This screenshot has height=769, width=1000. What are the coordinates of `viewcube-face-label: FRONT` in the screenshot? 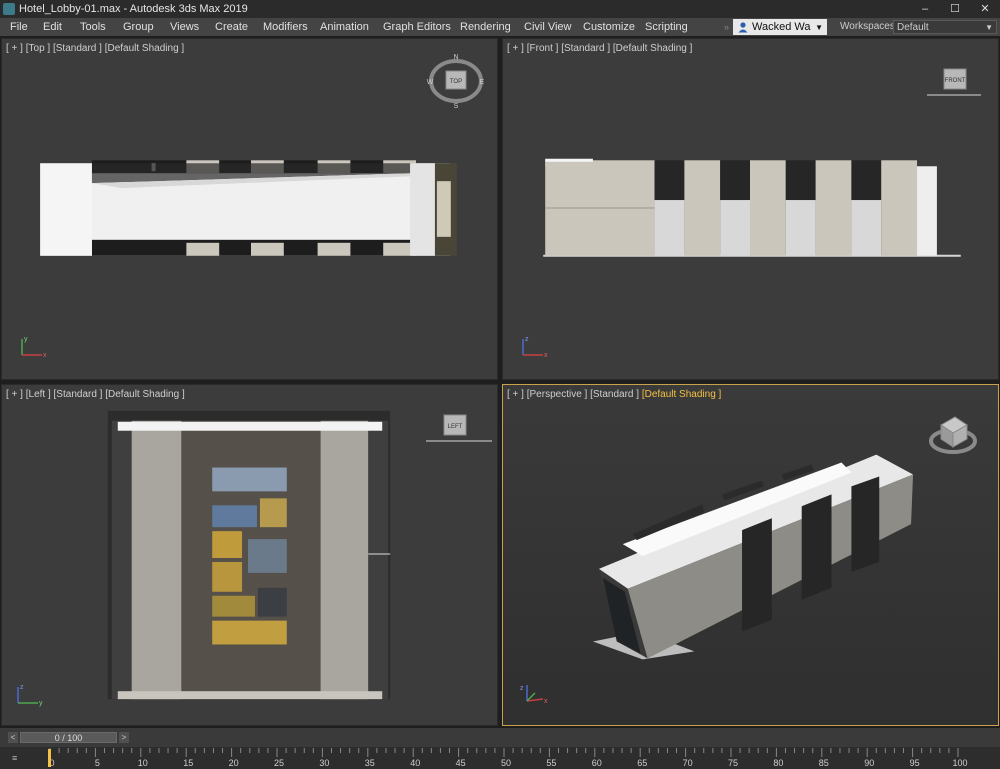 It's located at (955, 81).